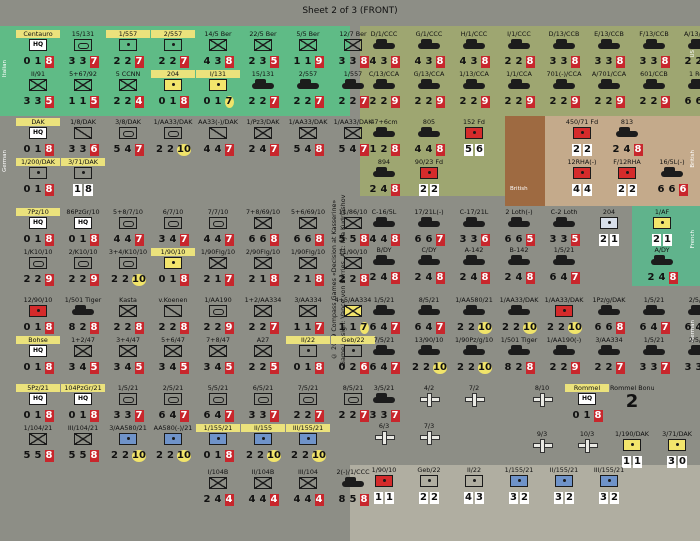 This screenshot has width=700, height=541. I want to click on unit-counter: 3/AA334 2 2 7, so click(609, 362).